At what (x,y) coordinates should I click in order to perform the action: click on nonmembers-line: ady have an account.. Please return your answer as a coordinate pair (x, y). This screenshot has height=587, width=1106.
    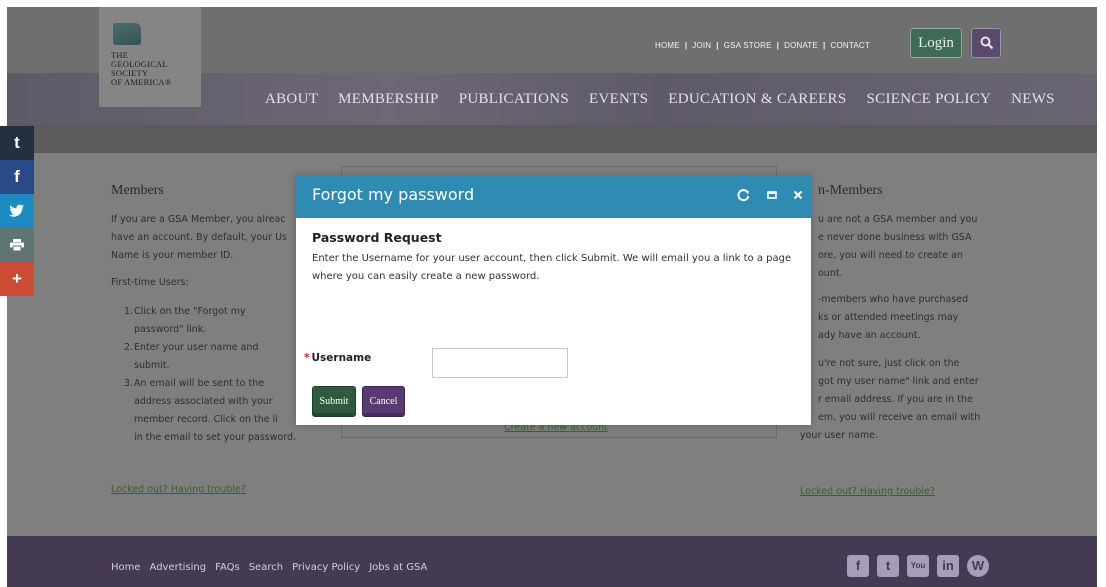
    Looking at the image, I should click on (869, 335).